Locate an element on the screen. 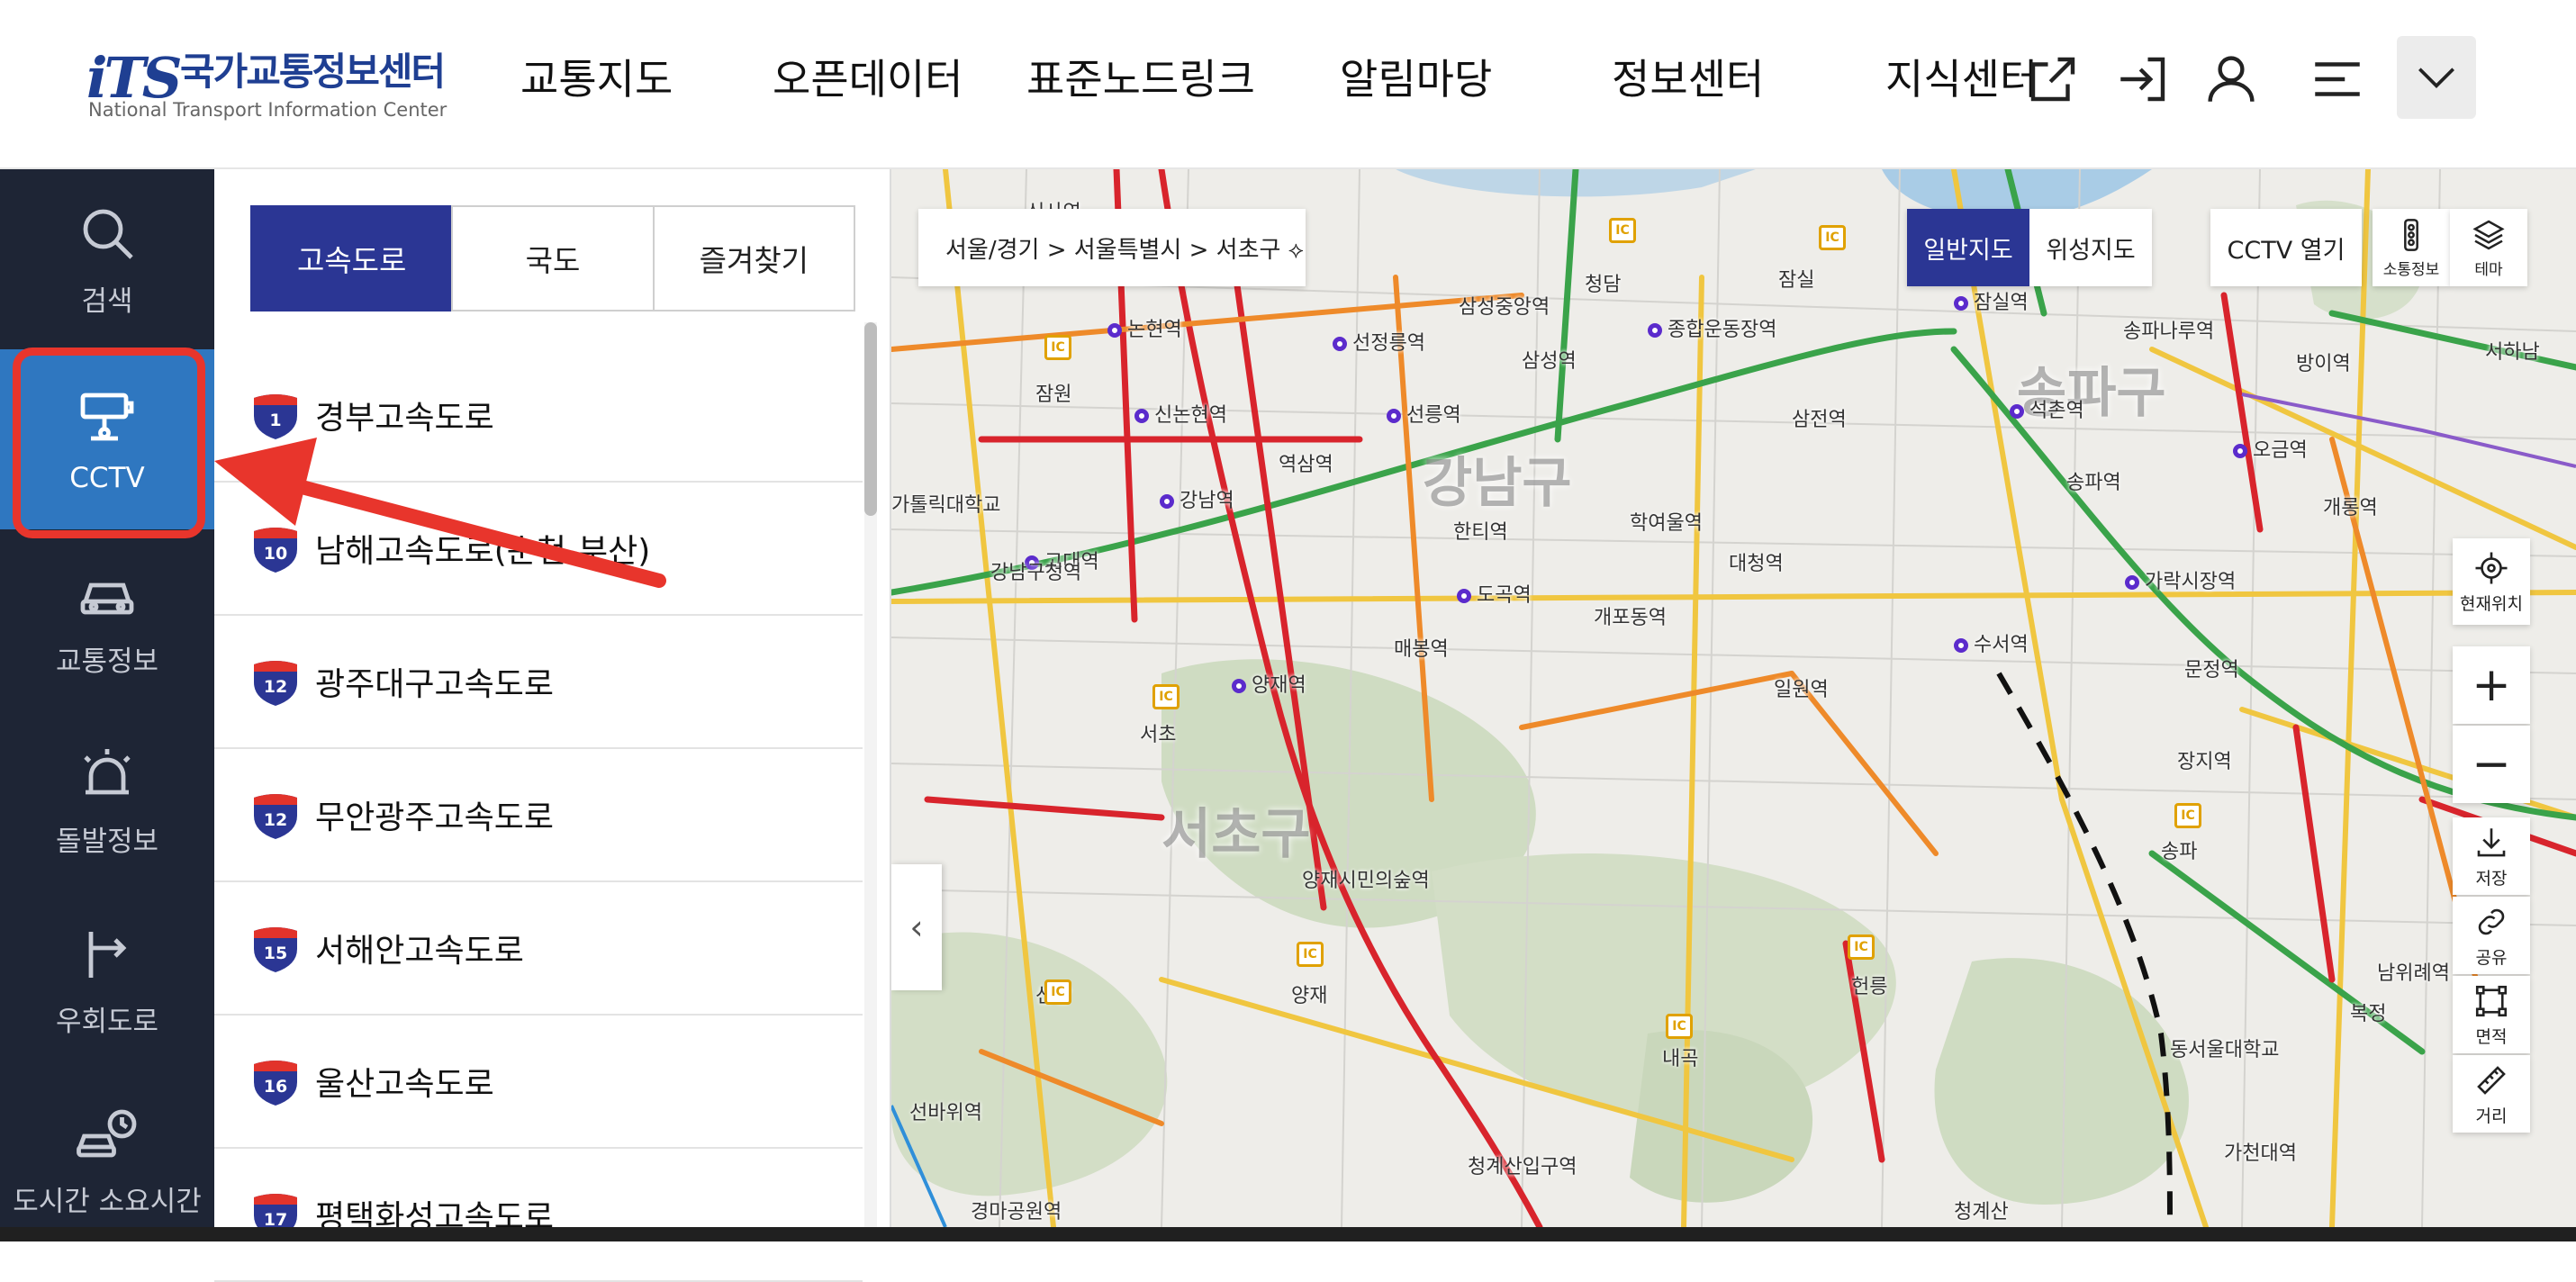 This screenshot has height=1282, width=2576. map-place-label: 선정릉역 is located at coordinates (1379, 341).